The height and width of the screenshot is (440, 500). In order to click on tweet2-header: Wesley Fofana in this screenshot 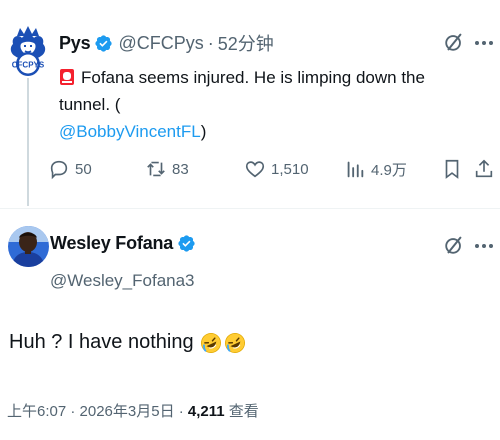, I will do `click(125, 243)`.